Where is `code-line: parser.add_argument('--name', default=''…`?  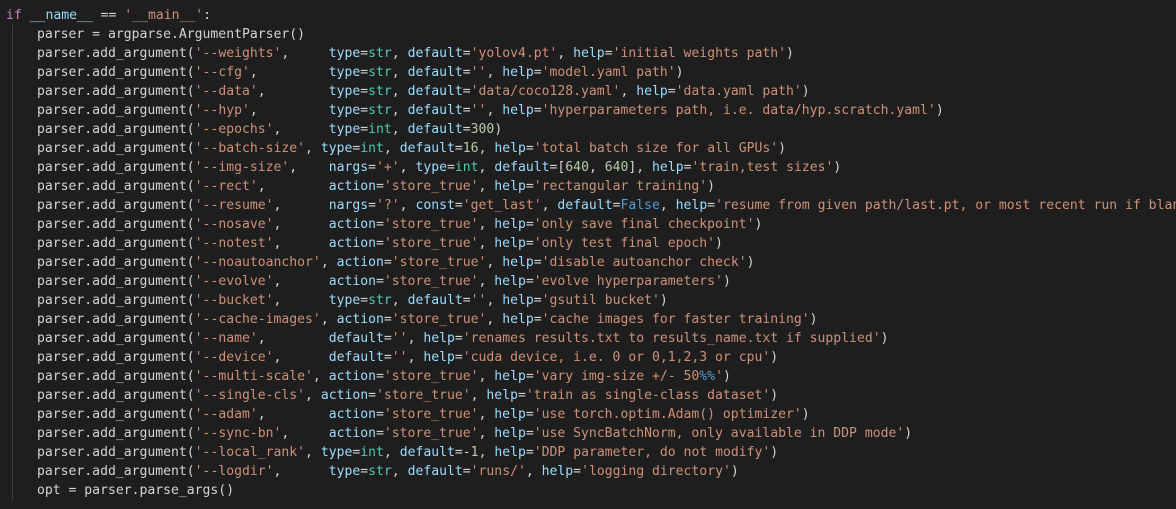
code-line: parser.add_argument('--name', default=''… is located at coordinates (588, 338).